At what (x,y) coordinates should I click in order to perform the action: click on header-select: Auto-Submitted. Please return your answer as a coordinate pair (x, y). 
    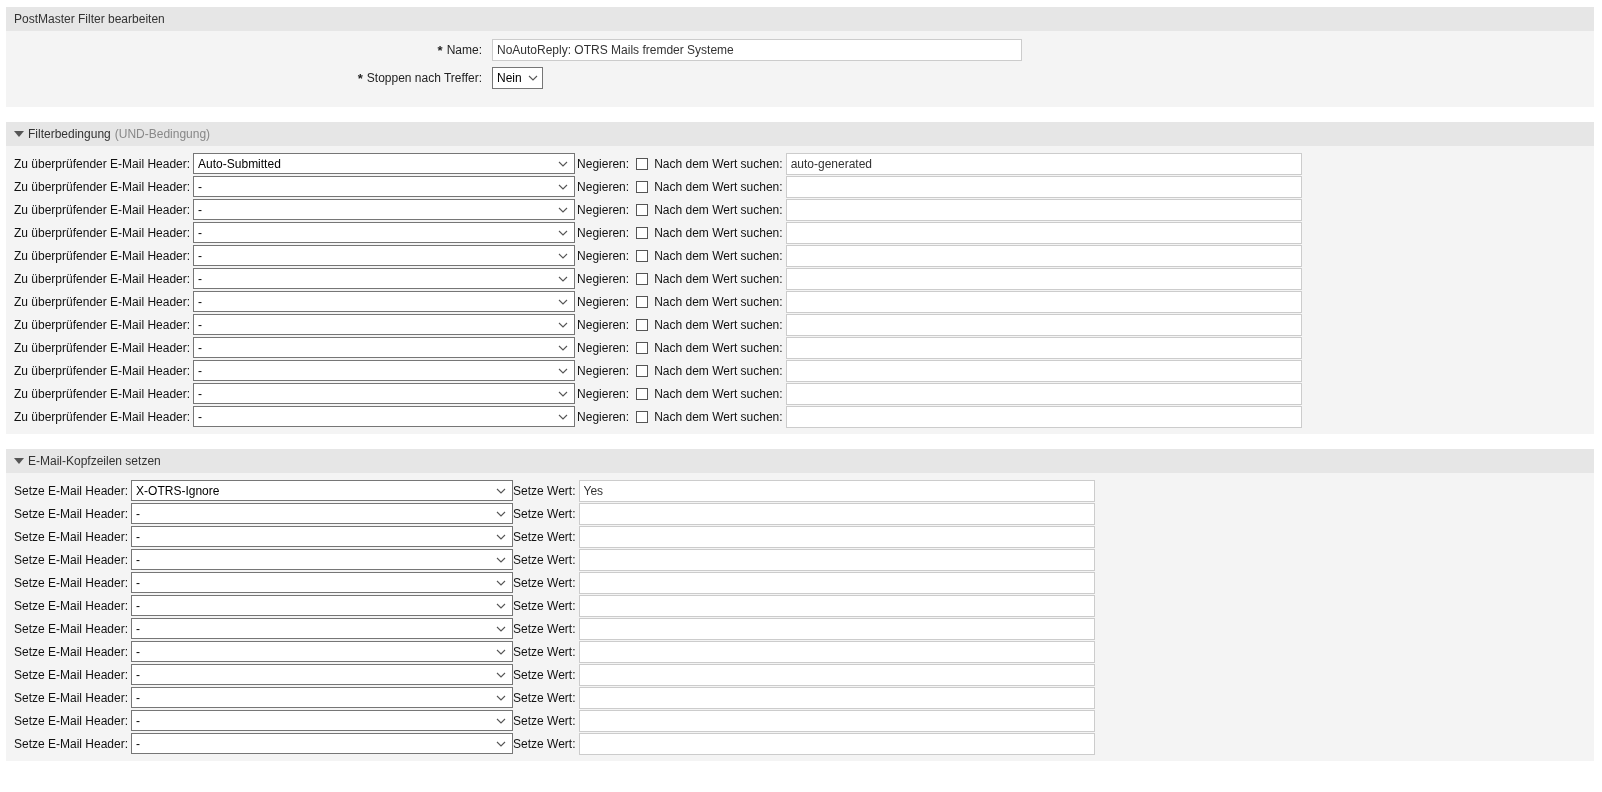
    Looking at the image, I should click on (384, 163).